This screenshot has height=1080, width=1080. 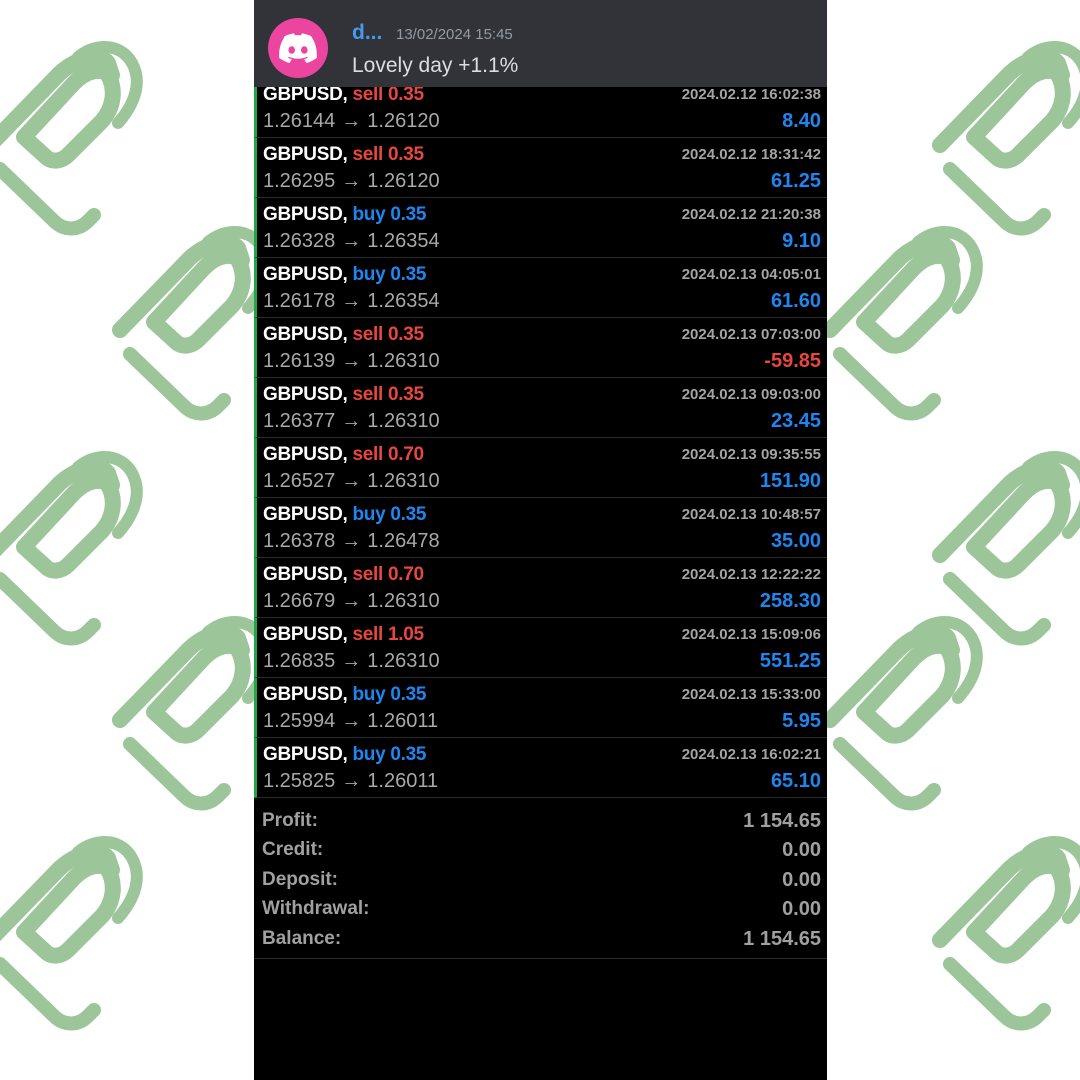 I want to click on open-price: 1.26144, so click(x=299, y=121).